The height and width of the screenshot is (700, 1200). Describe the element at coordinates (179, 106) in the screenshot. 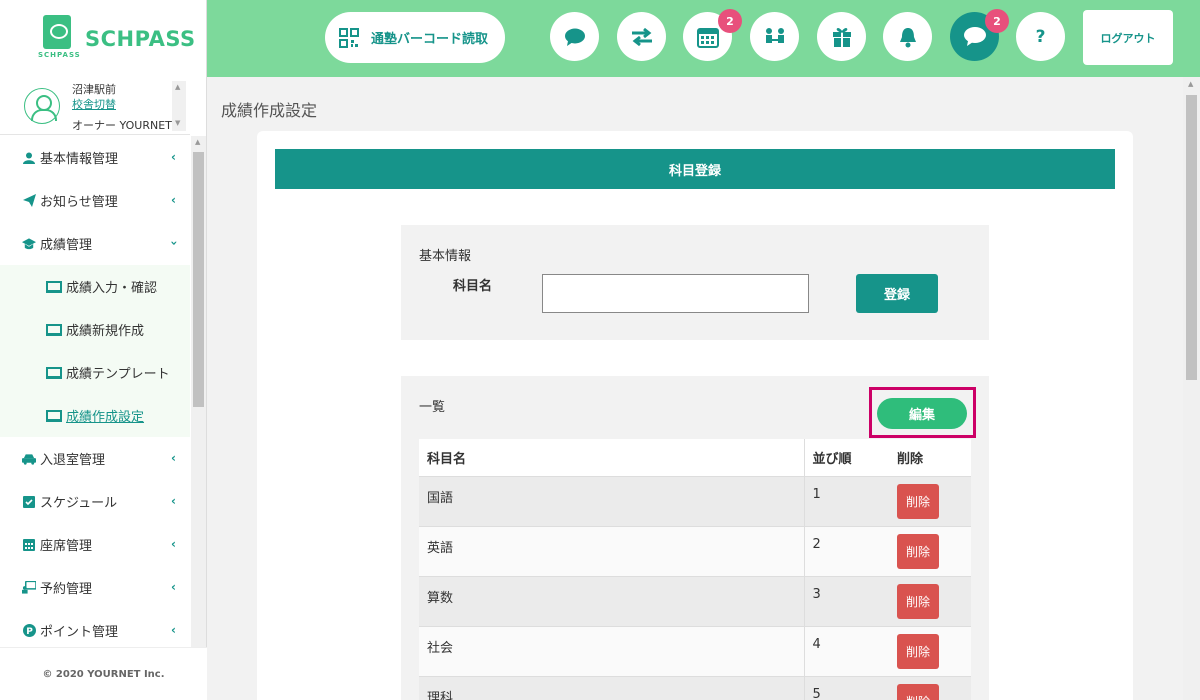

I see `user-panel-scrollbar` at that location.